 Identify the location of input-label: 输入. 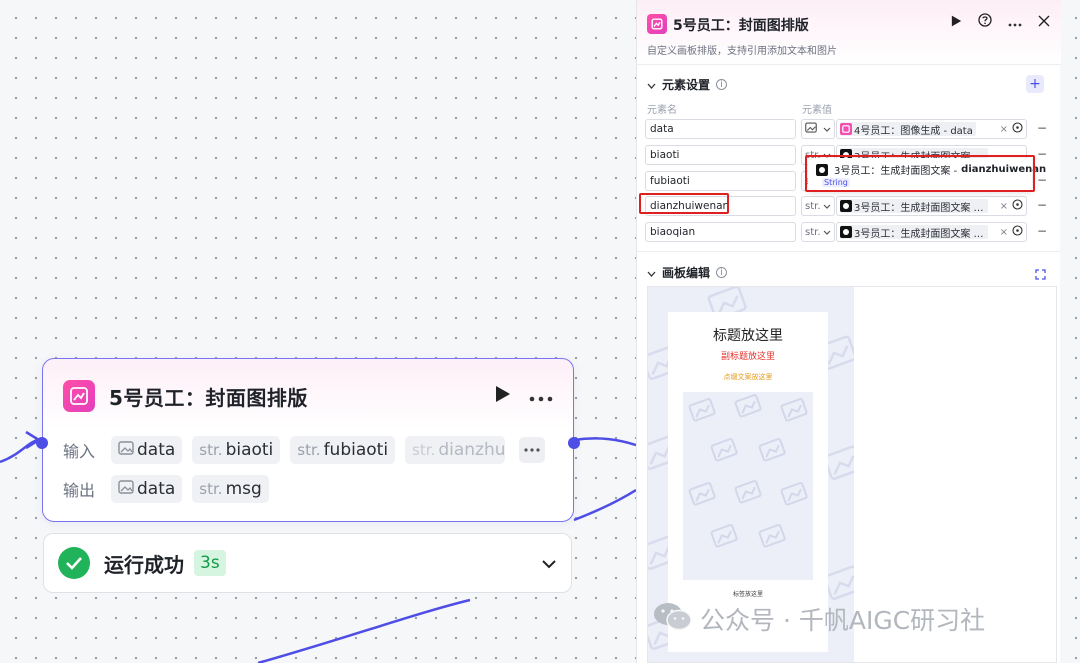
(79, 451).